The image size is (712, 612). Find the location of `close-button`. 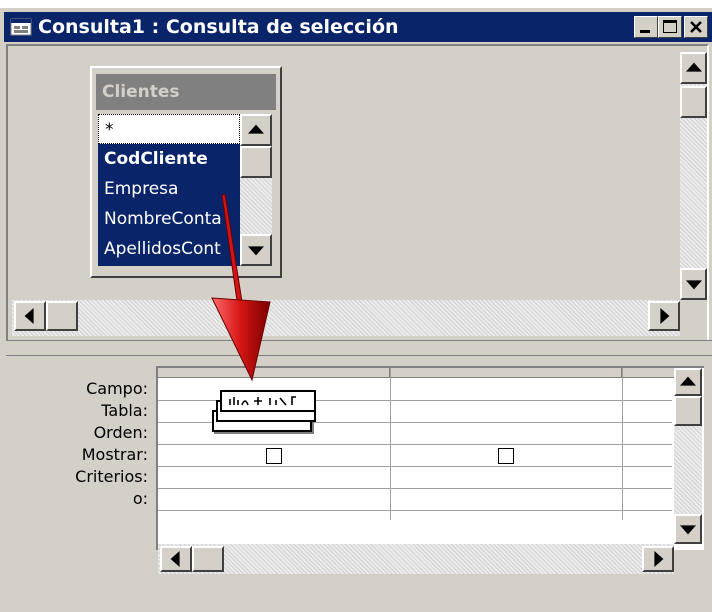

close-button is located at coordinates (696, 27).